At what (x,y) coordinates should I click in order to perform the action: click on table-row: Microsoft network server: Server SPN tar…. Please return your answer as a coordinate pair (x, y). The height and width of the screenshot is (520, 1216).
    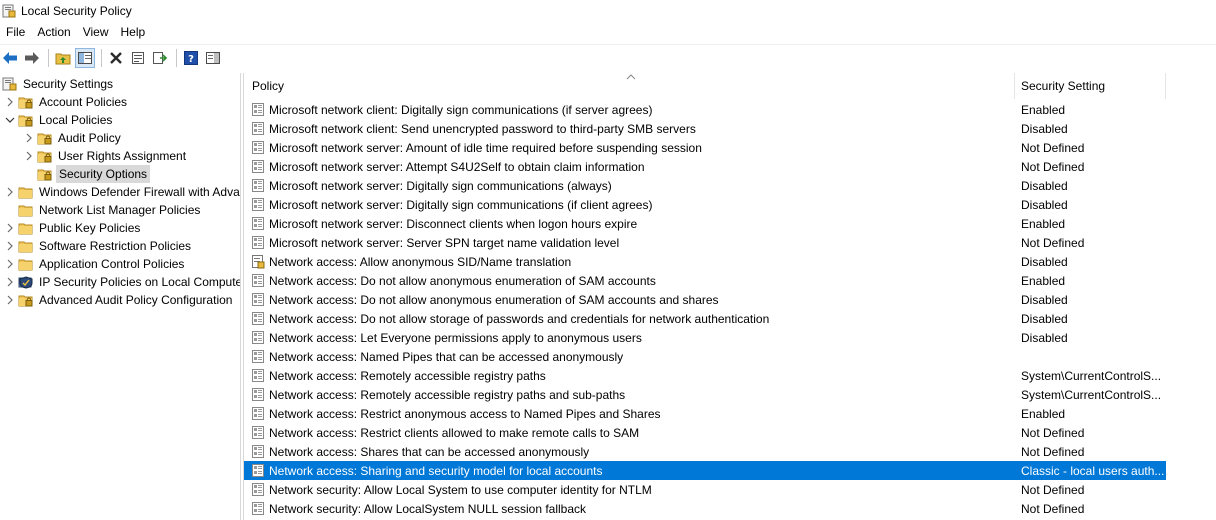
    Looking at the image, I should click on (730, 242).